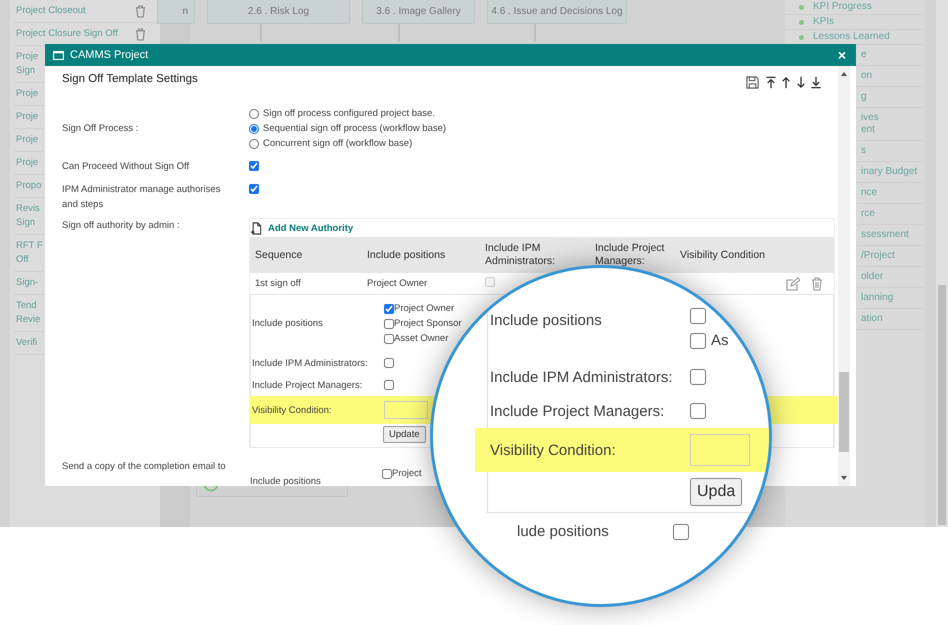 The image size is (948, 625). I want to click on add-authority-link: Add New Authority, so click(311, 228).